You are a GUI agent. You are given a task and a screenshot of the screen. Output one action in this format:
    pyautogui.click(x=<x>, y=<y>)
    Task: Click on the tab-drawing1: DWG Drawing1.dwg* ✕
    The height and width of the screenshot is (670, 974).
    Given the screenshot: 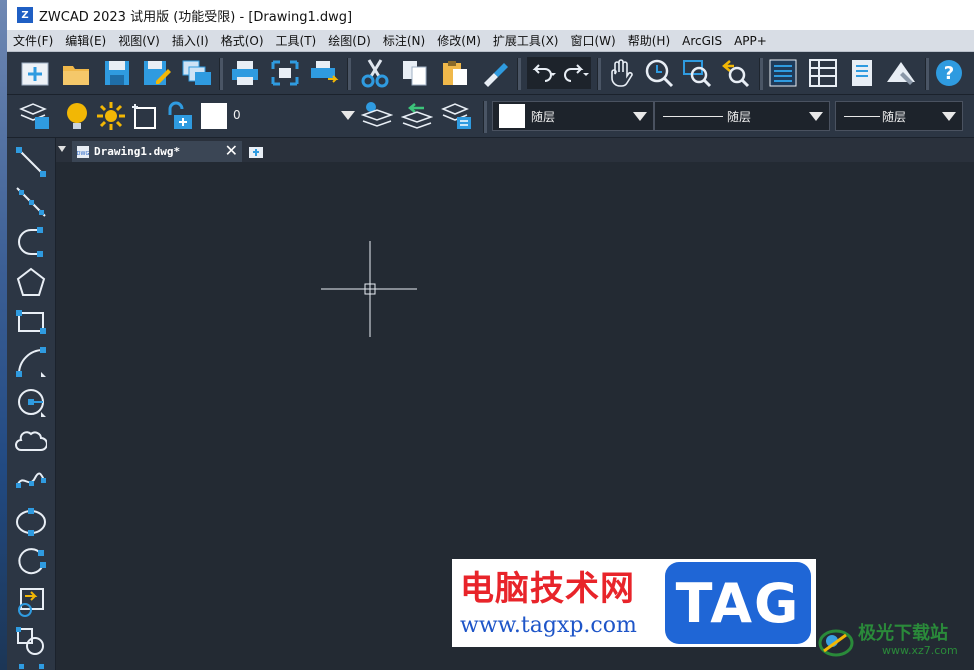 What is the action you would take?
    pyautogui.click(x=157, y=151)
    